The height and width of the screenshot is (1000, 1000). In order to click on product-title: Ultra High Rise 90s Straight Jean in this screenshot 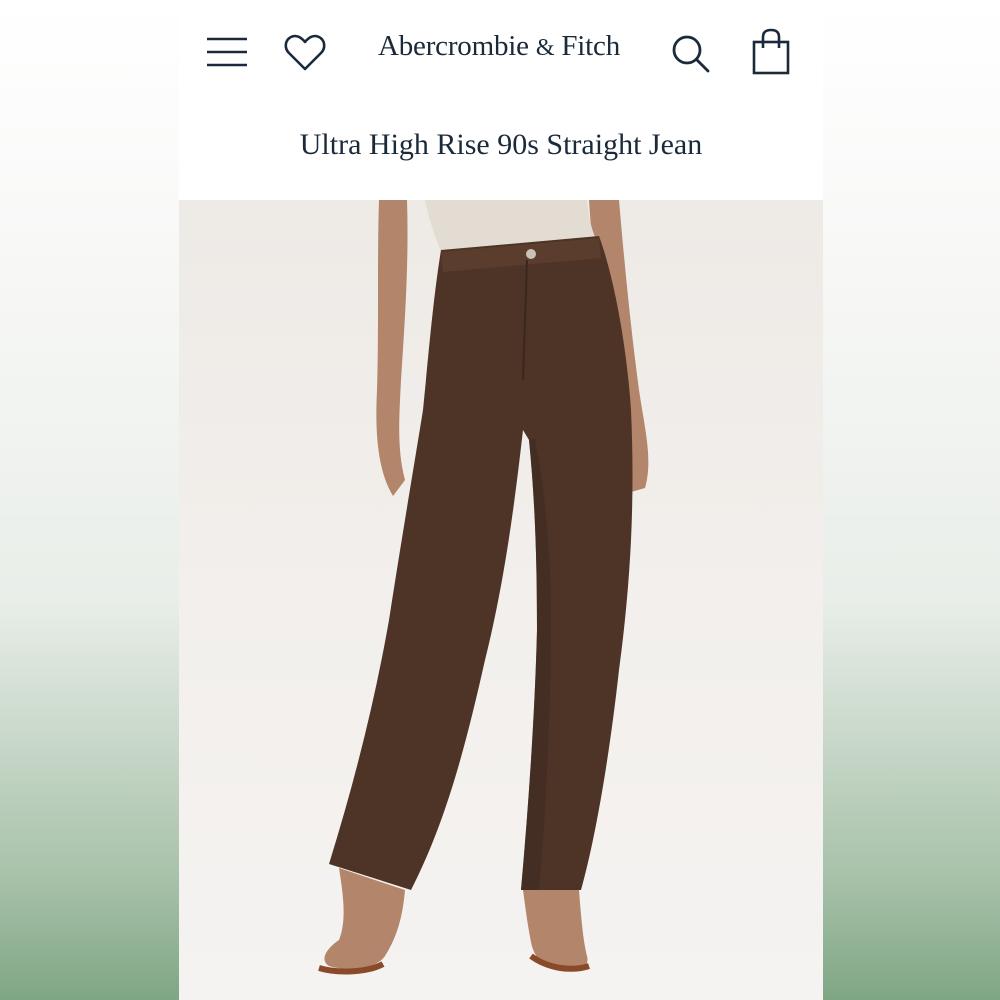, I will do `click(501, 144)`.